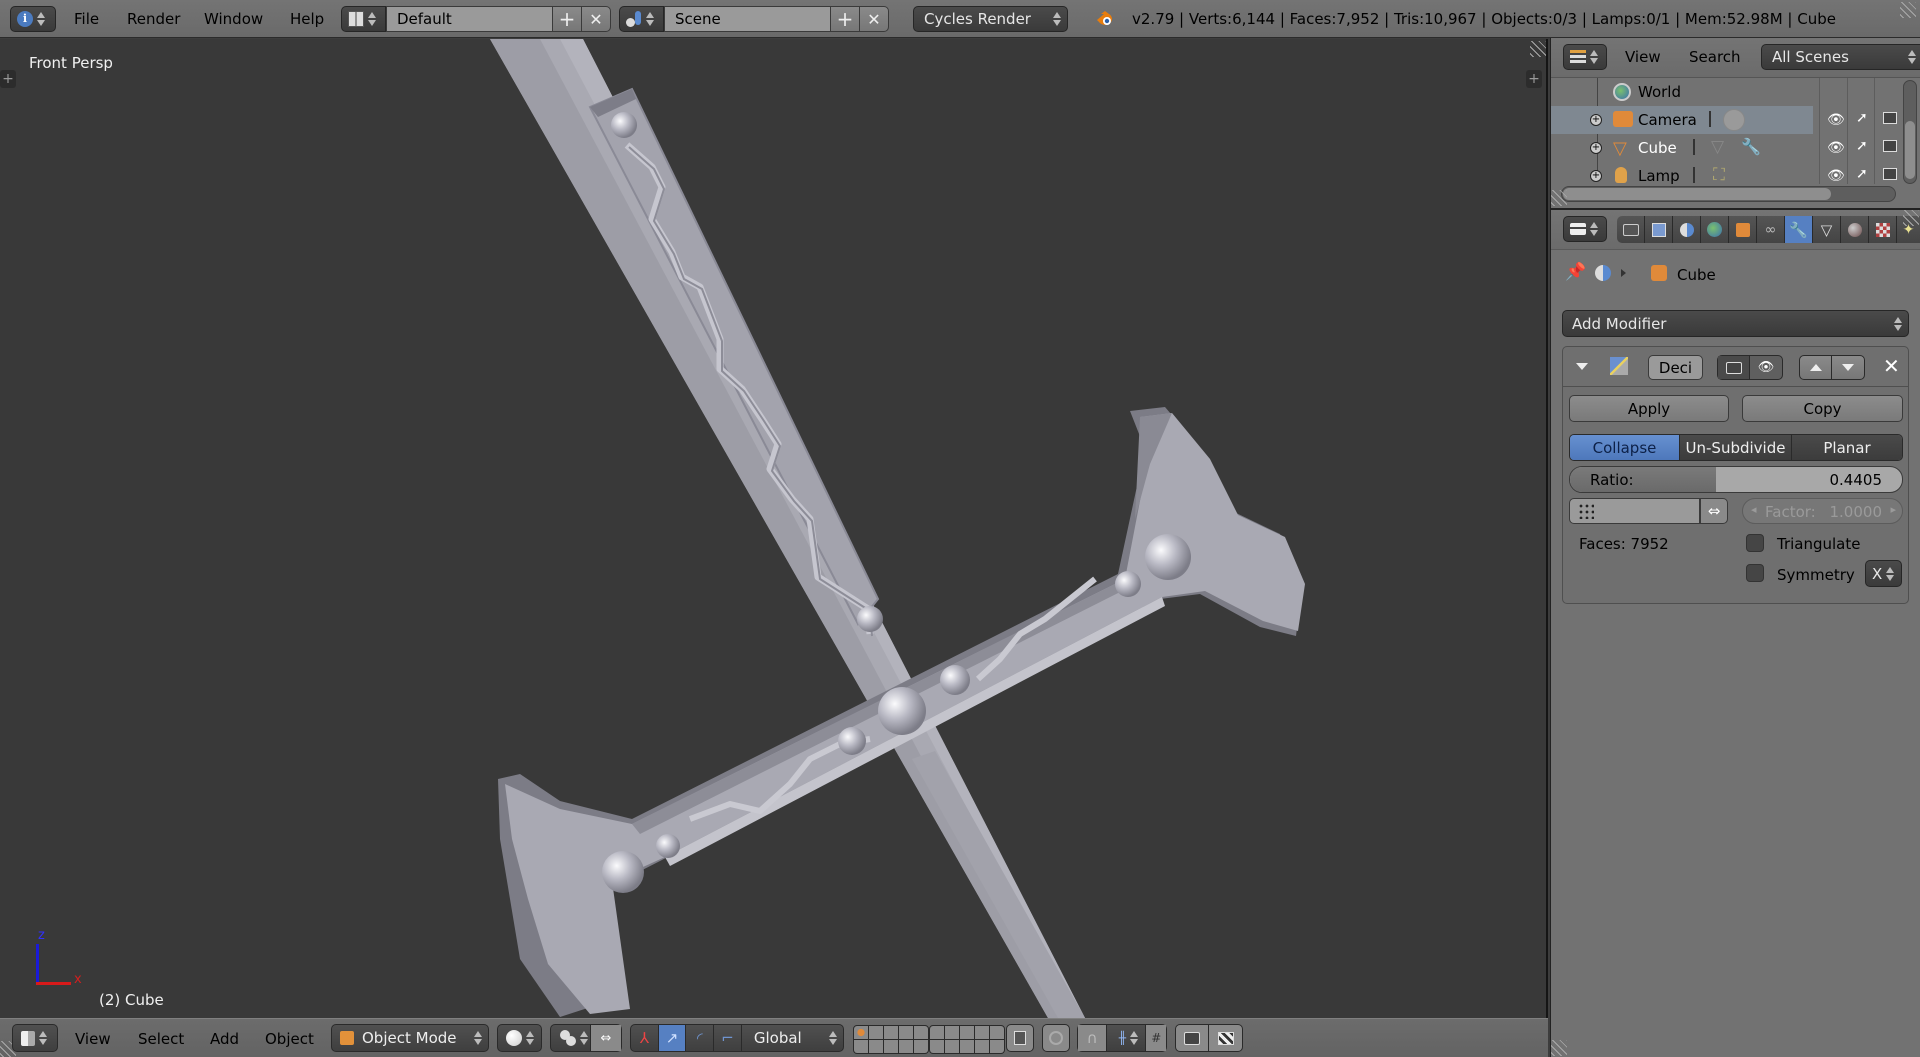  I want to click on tab-render, so click(1631, 229).